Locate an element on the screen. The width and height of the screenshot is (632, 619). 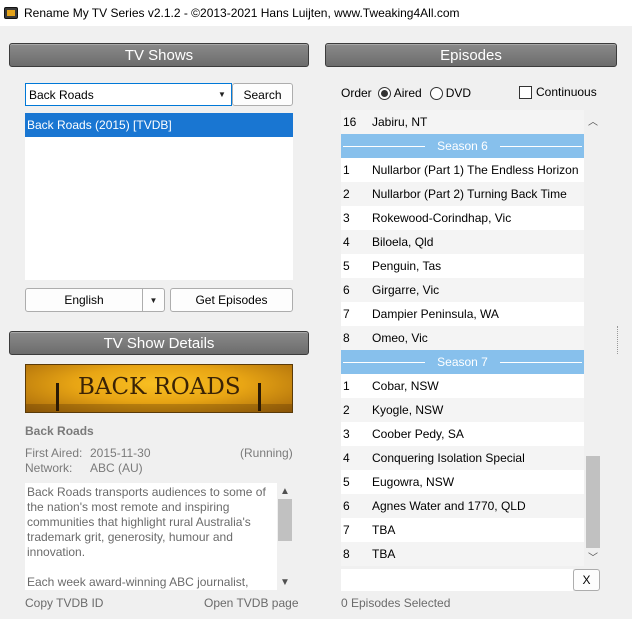
app-tv-icon is located at coordinates (11, 13).